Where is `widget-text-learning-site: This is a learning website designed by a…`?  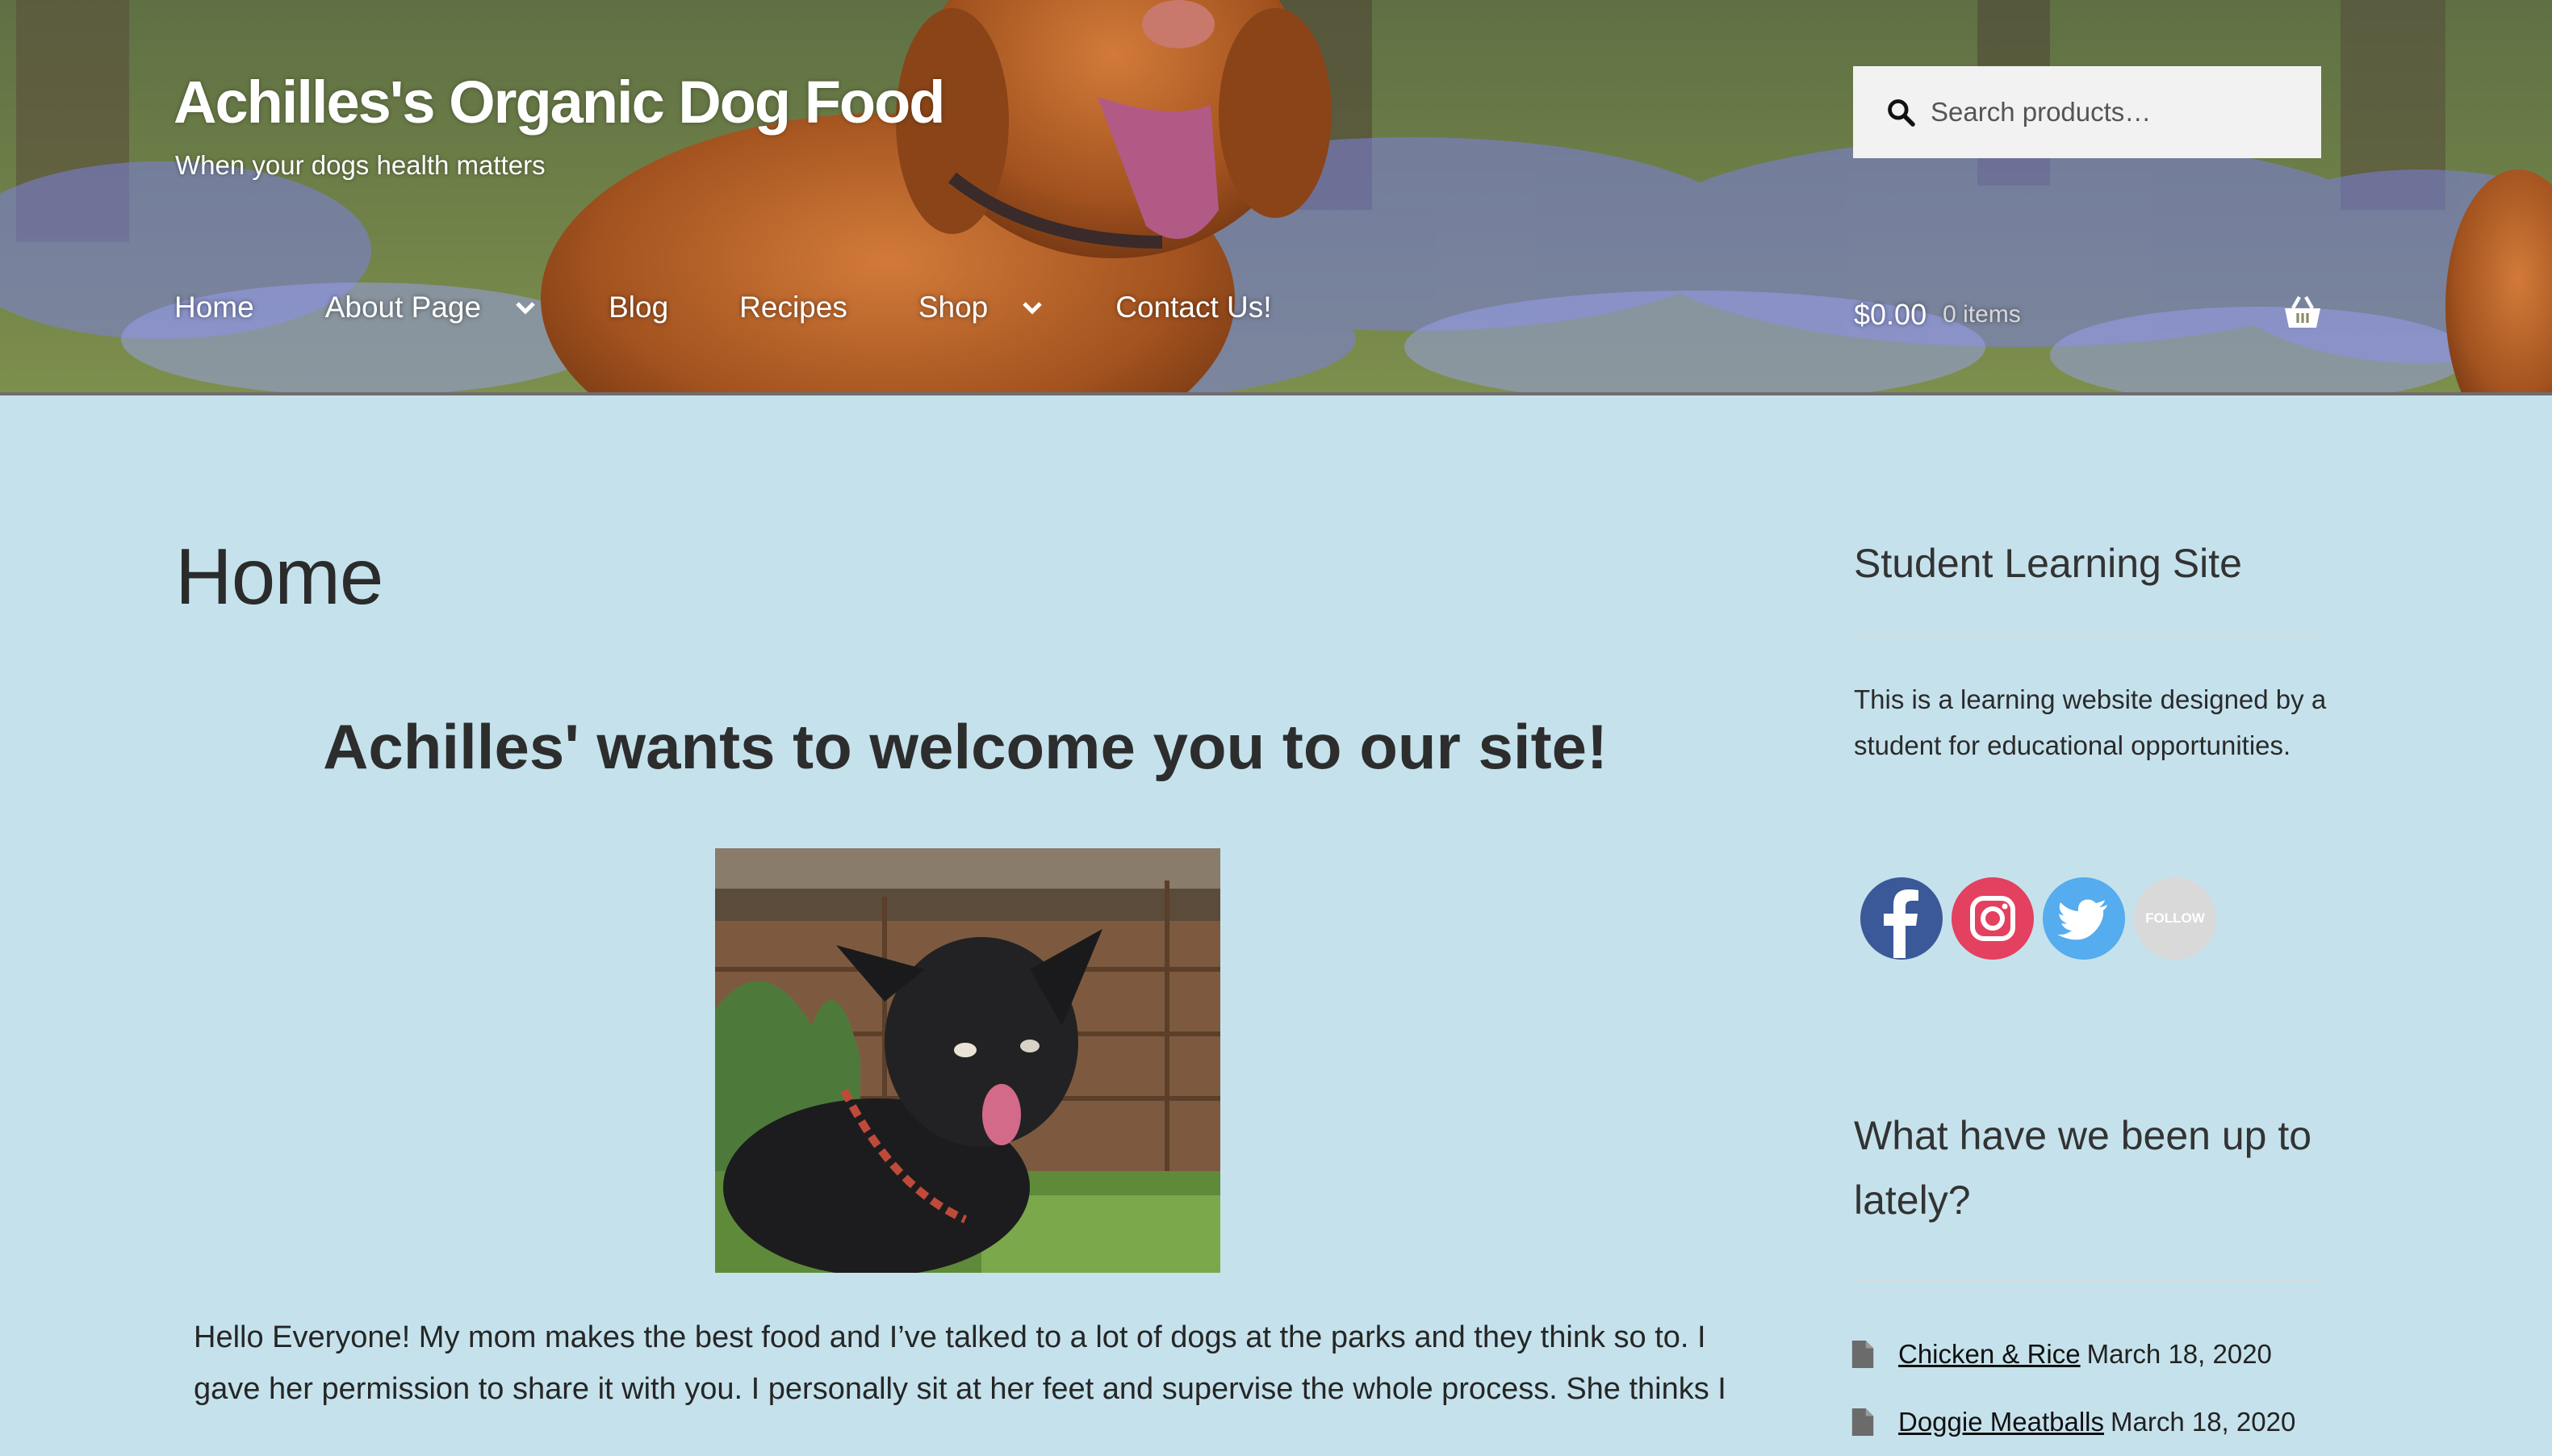 widget-text-learning-site: This is a learning website designed by a… is located at coordinates (2091, 722).